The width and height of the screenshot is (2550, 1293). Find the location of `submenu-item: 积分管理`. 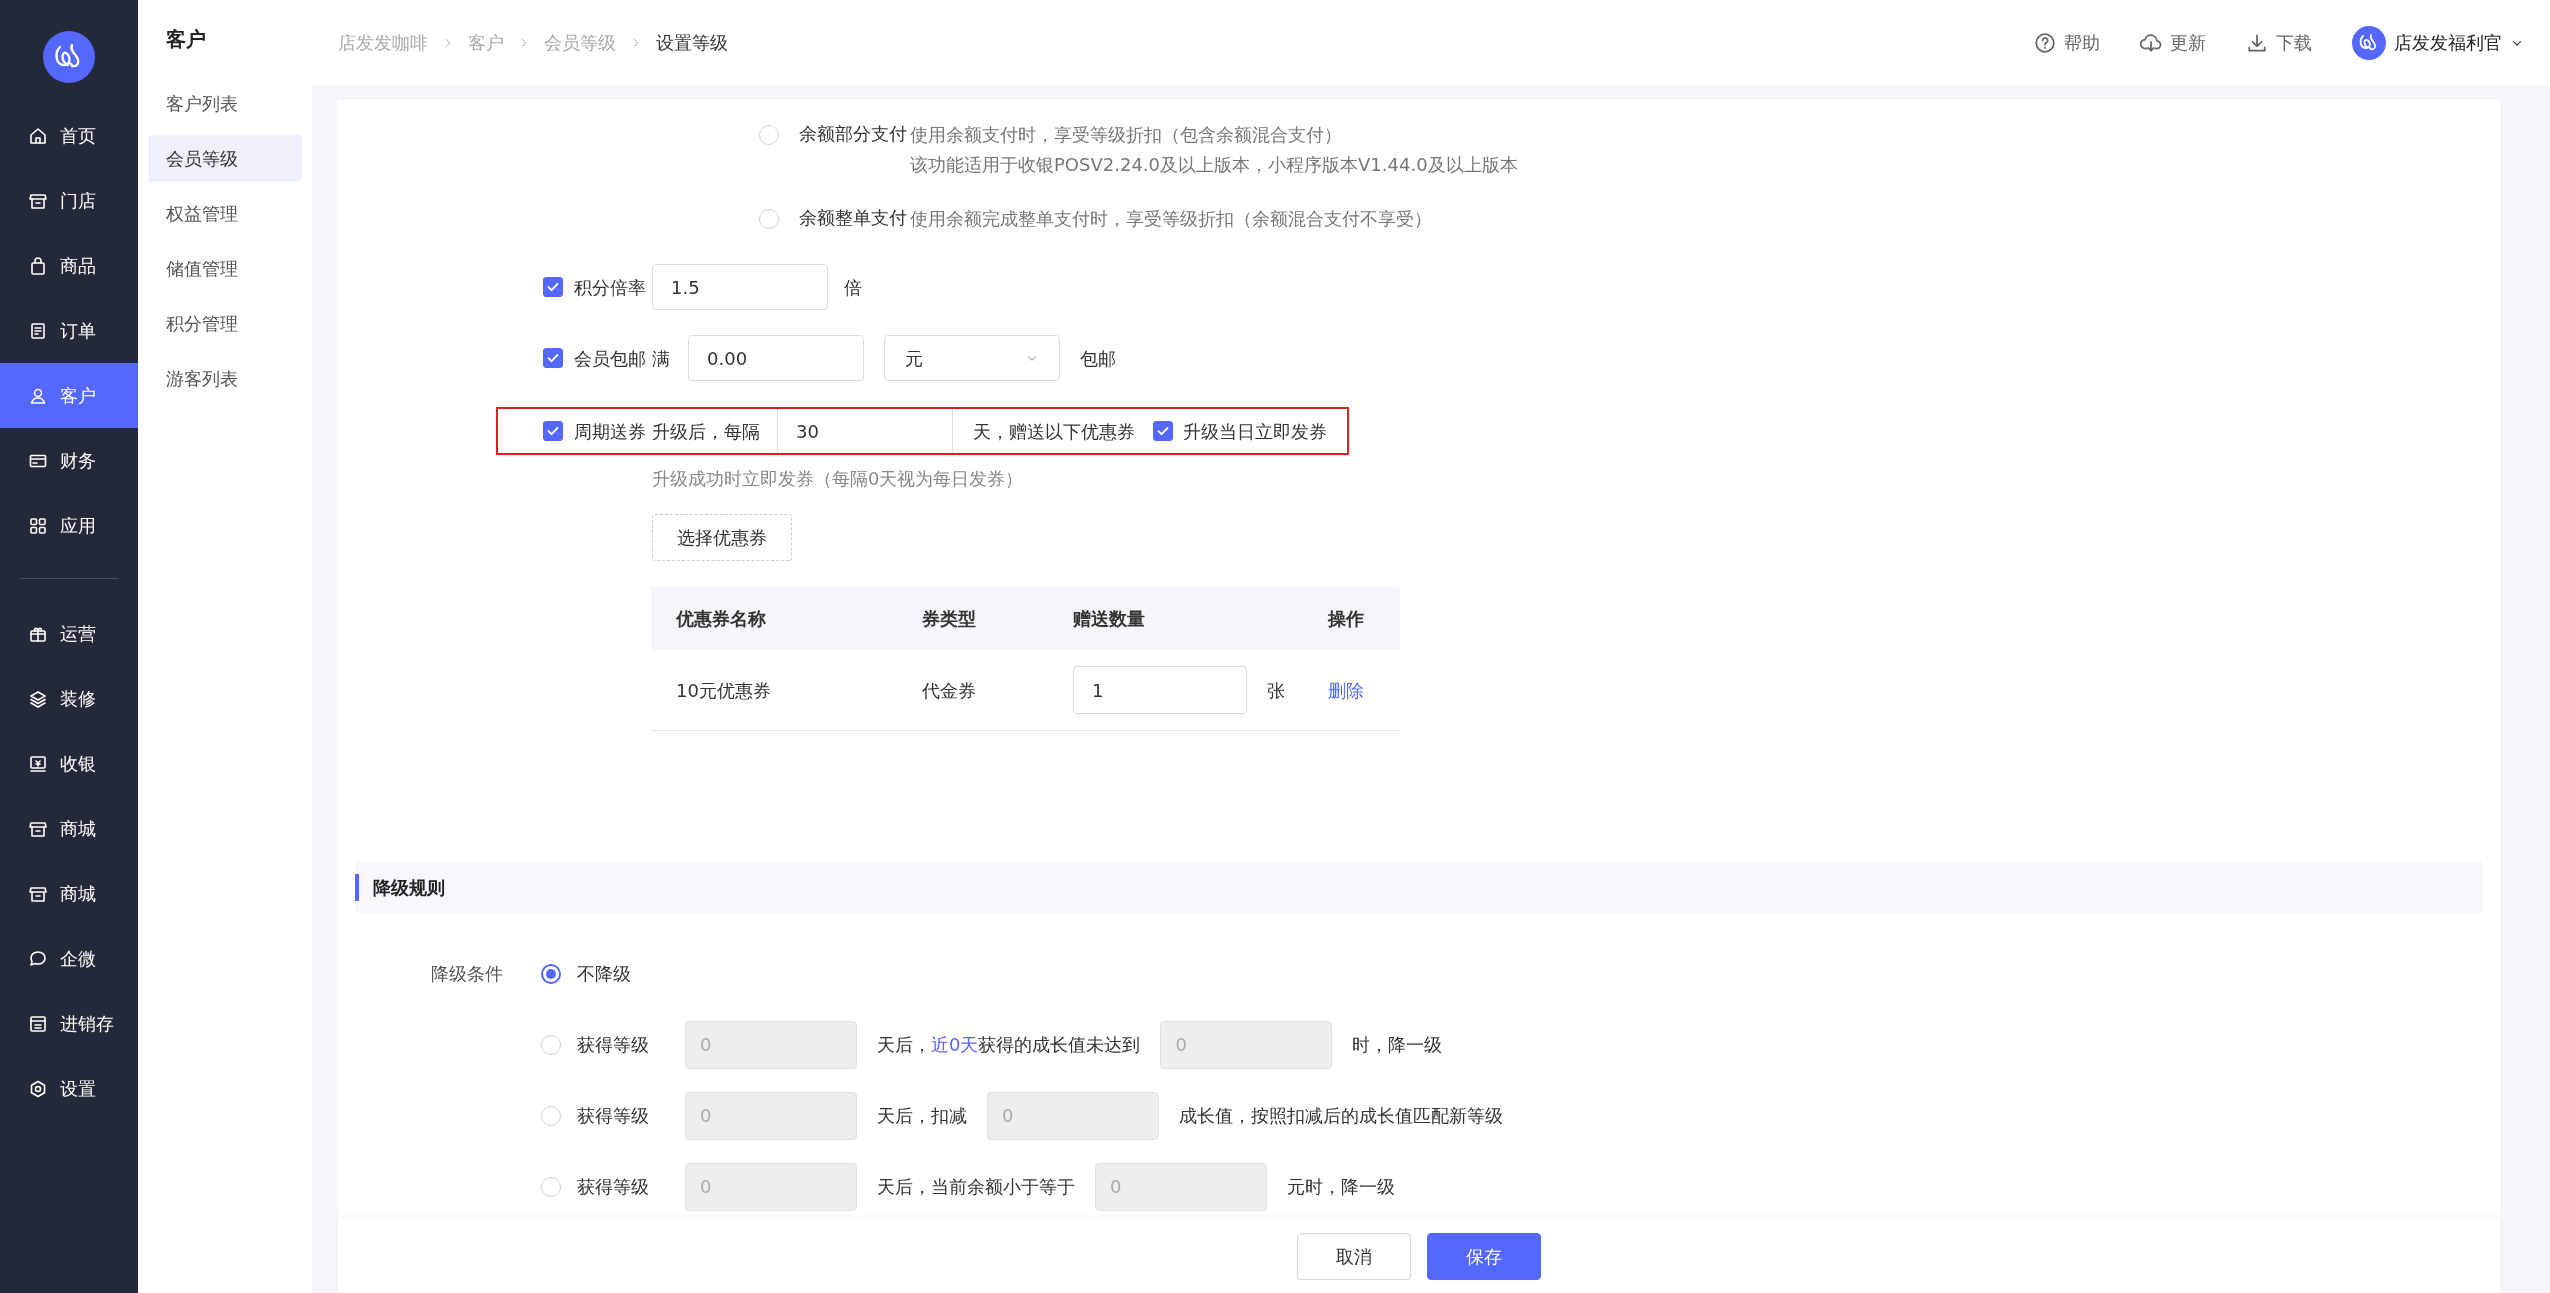

submenu-item: 积分管理 is located at coordinates (225, 323).